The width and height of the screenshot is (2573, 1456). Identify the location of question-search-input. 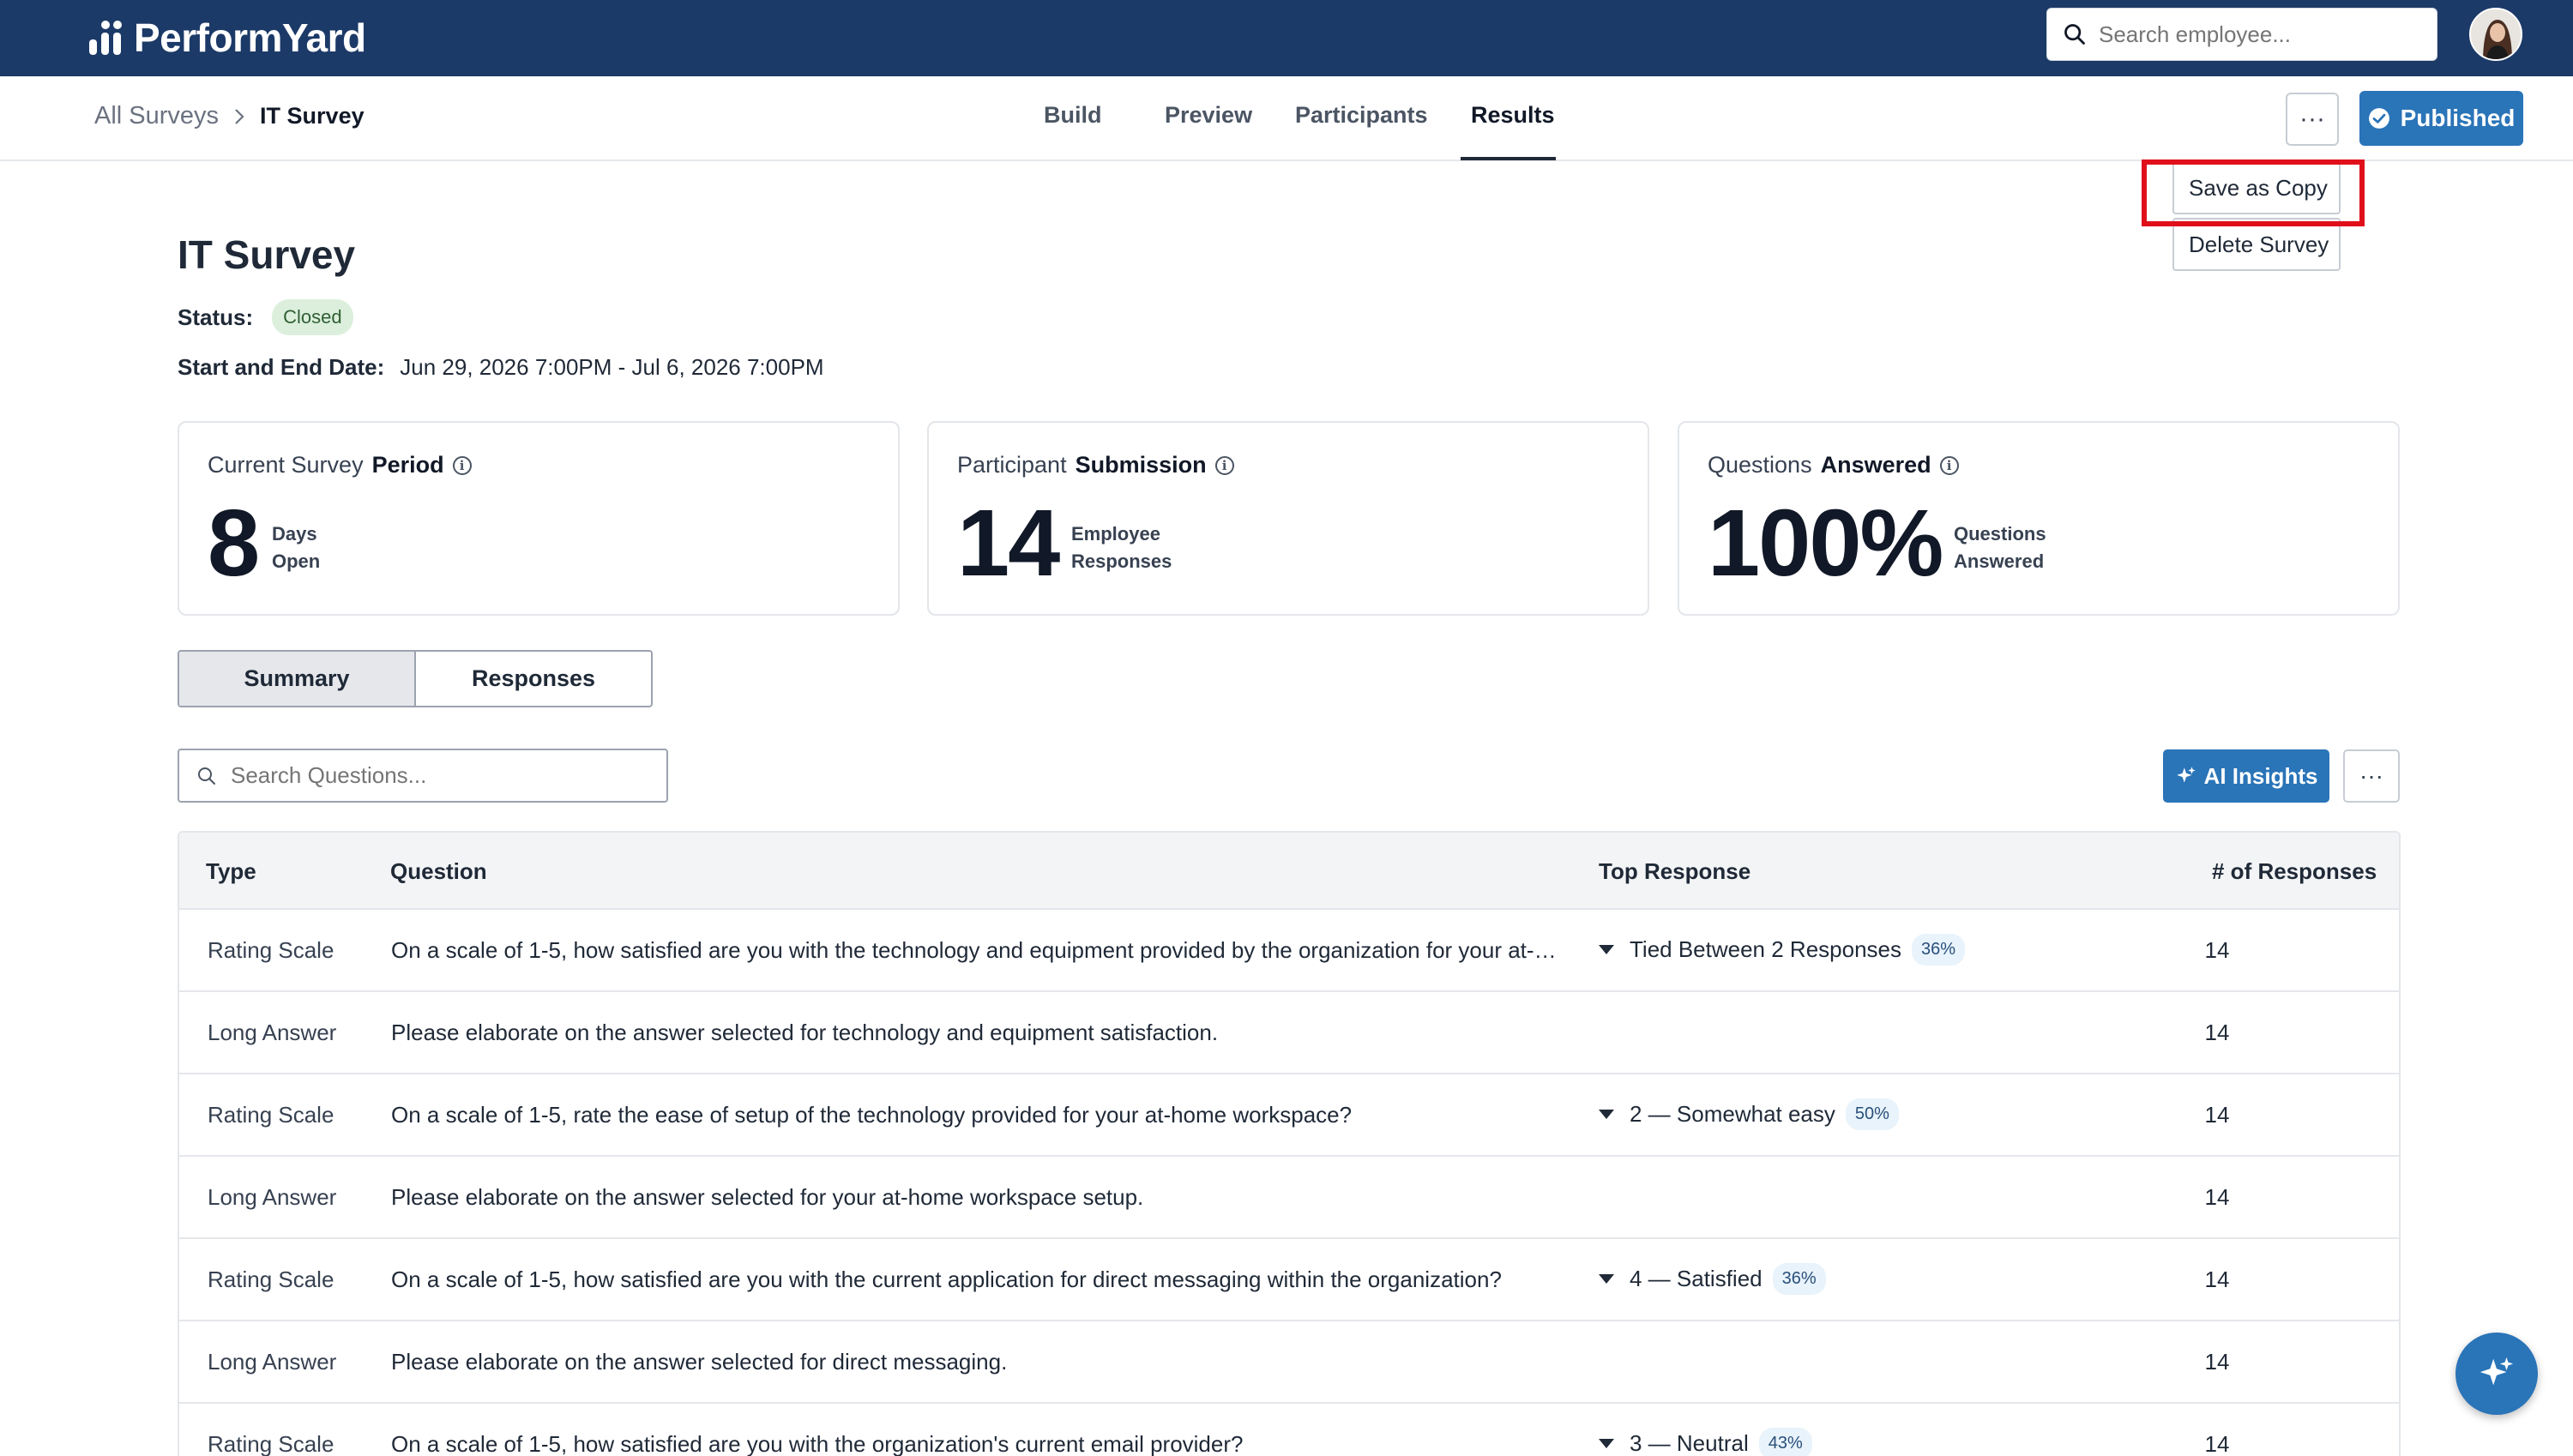
(436, 775).